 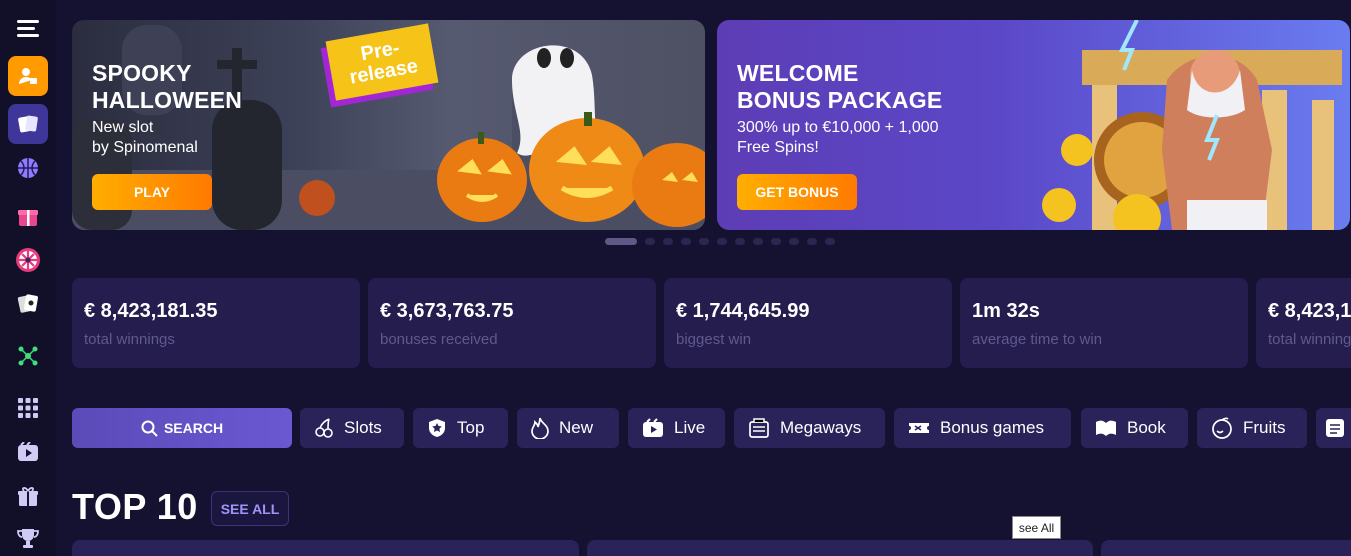 I want to click on gift-box-icon, so click(x=28, y=216).